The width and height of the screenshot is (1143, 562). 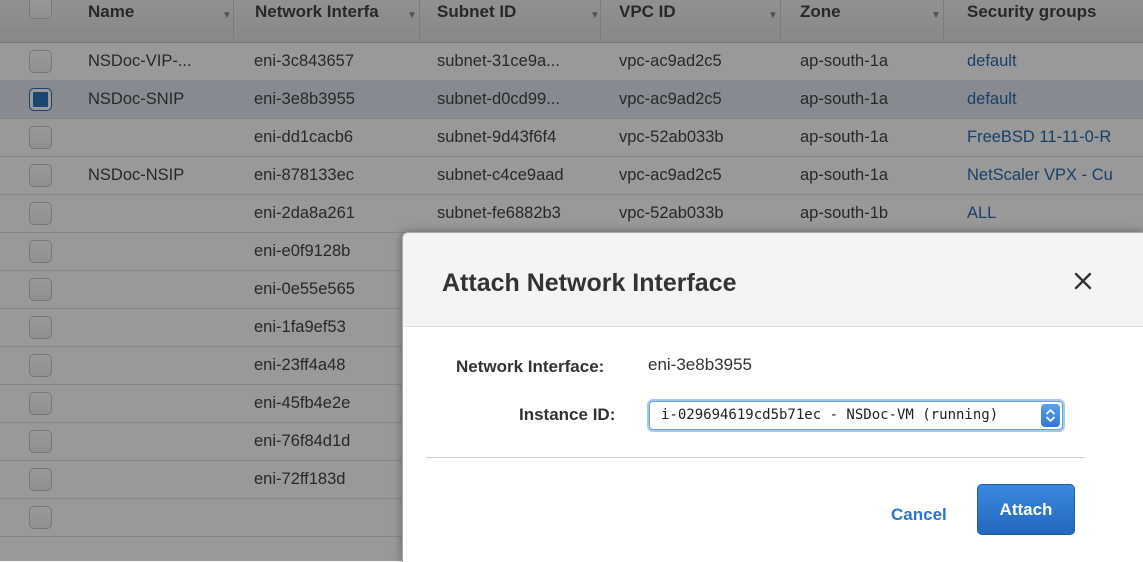 I want to click on network-interface-label: Network Interface:, so click(x=530, y=366).